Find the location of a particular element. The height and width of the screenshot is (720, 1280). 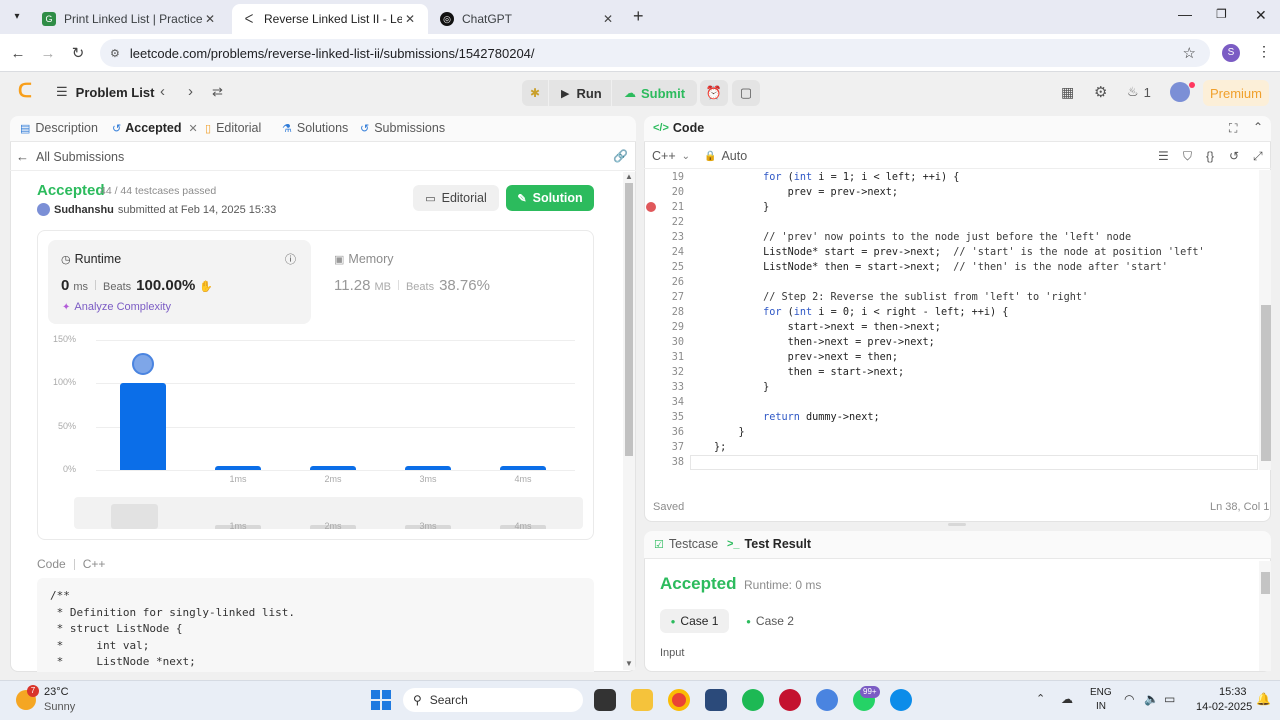

editor-line: 32 then = start->next; is located at coordinates (929, 372).